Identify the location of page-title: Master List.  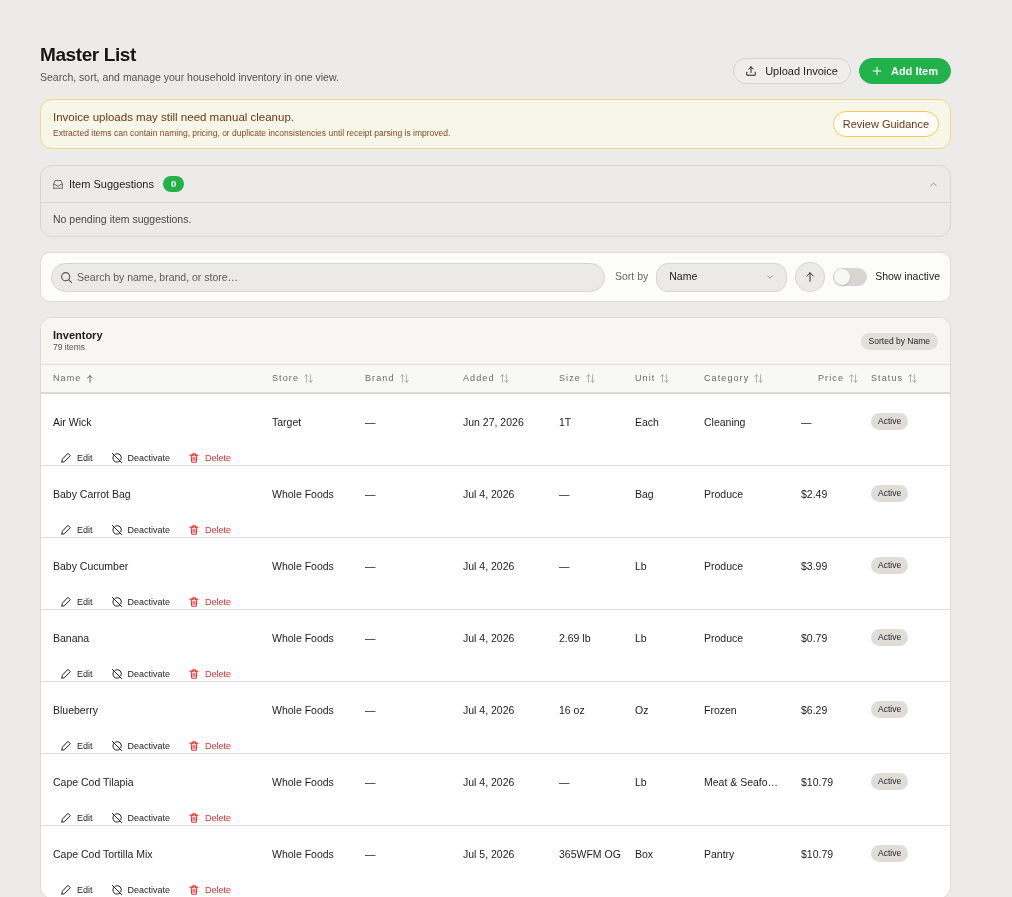
(88, 55).